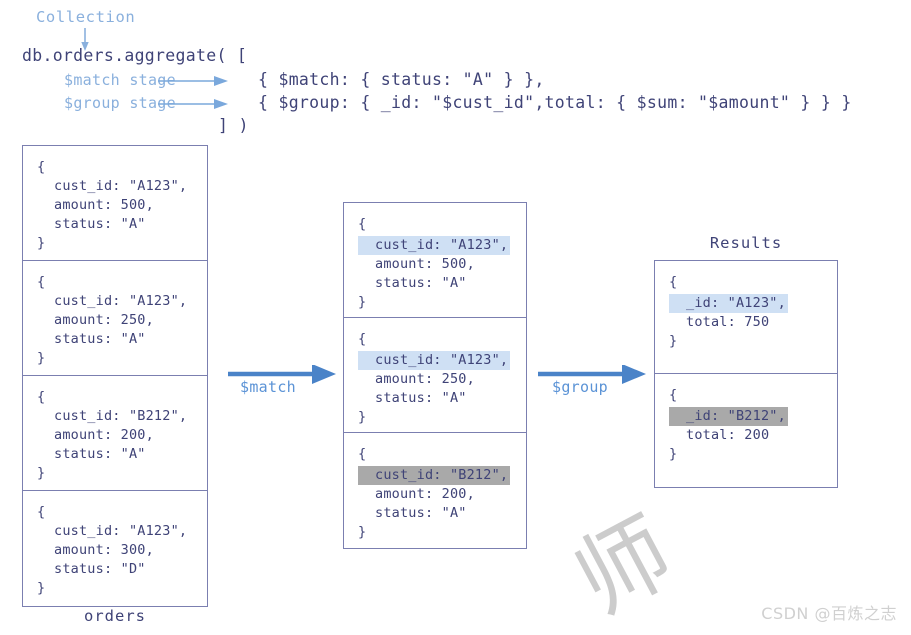 Image resolution: width=911 pixels, height=635 pixels. What do you see at coordinates (104, 550) in the screenshot?
I see `doc-field-amount: amount: 300,` at bounding box center [104, 550].